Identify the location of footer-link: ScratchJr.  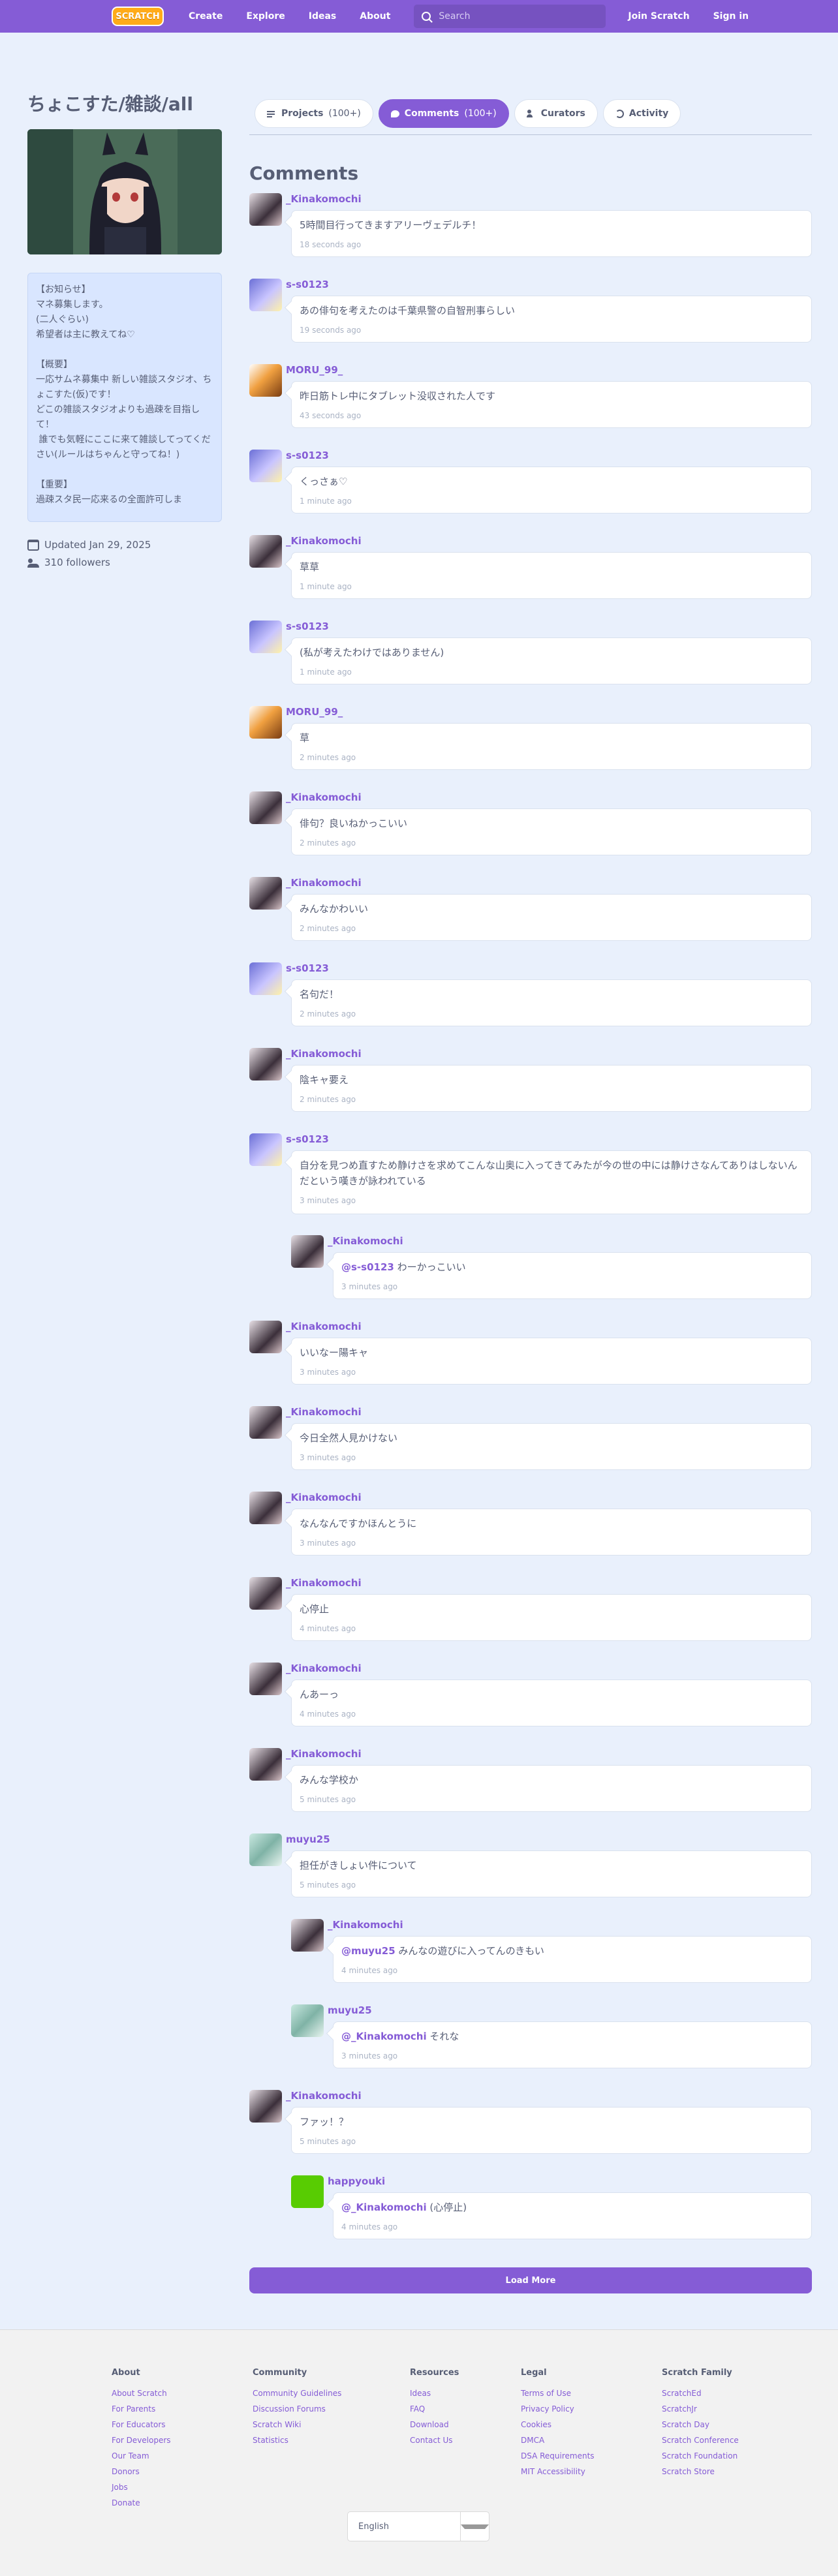
(732, 2409).